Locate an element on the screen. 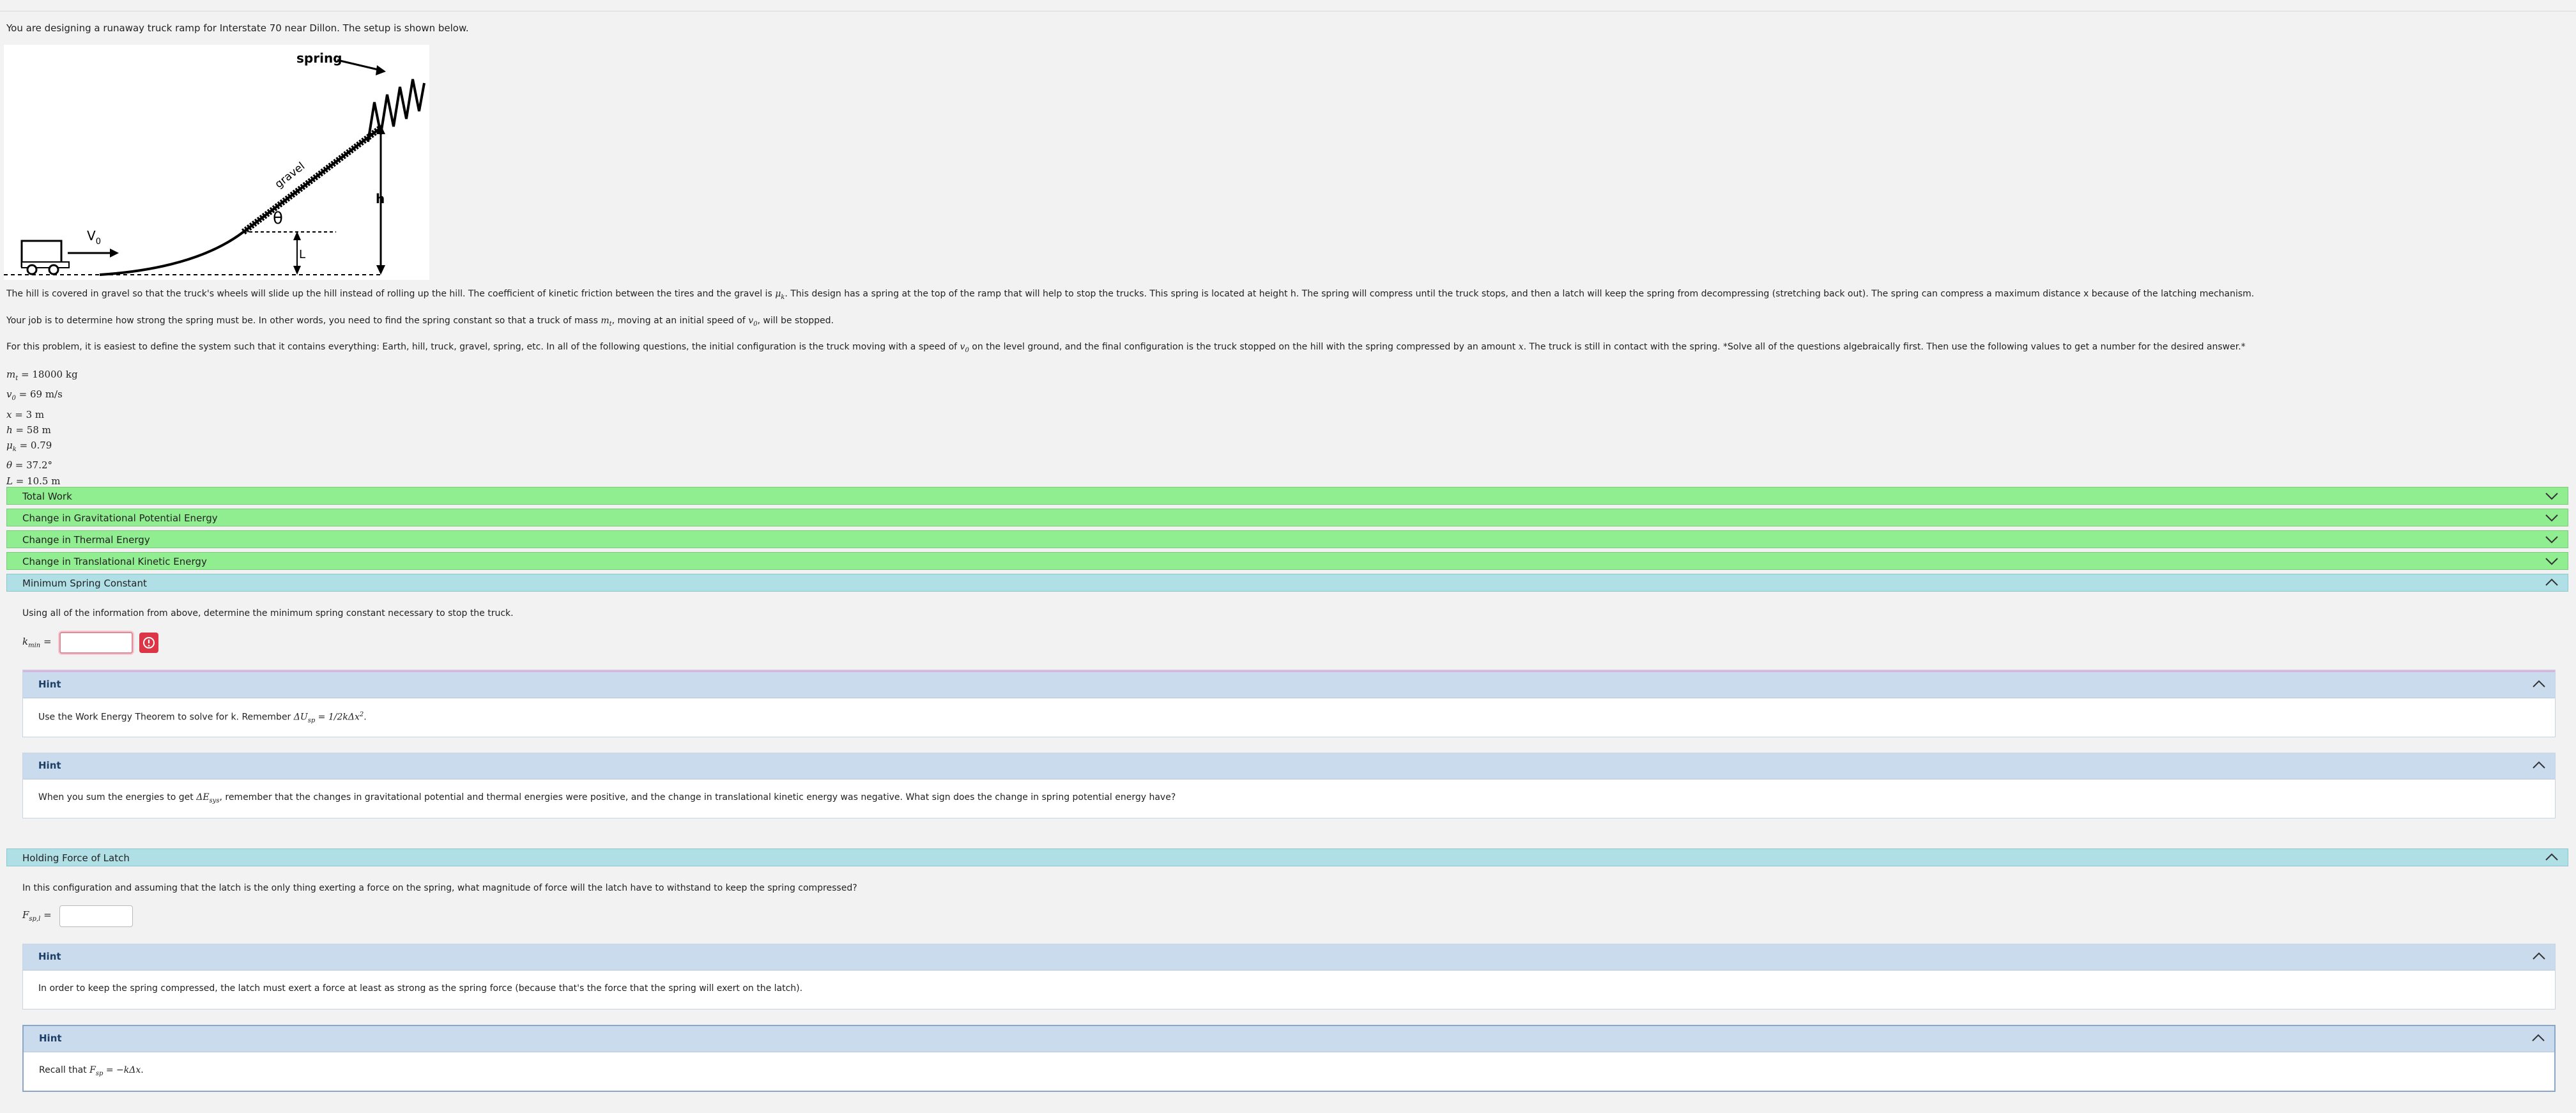 The height and width of the screenshot is (1113, 2576). spring-arrowhead is located at coordinates (381, 70).